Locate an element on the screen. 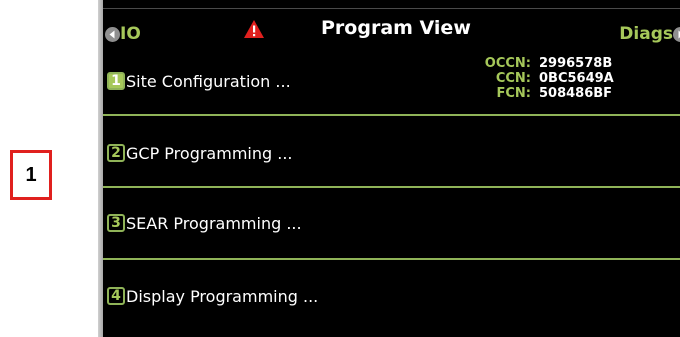 This screenshot has width=680, height=337. chevron-right-icon is located at coordinates (676, 34).